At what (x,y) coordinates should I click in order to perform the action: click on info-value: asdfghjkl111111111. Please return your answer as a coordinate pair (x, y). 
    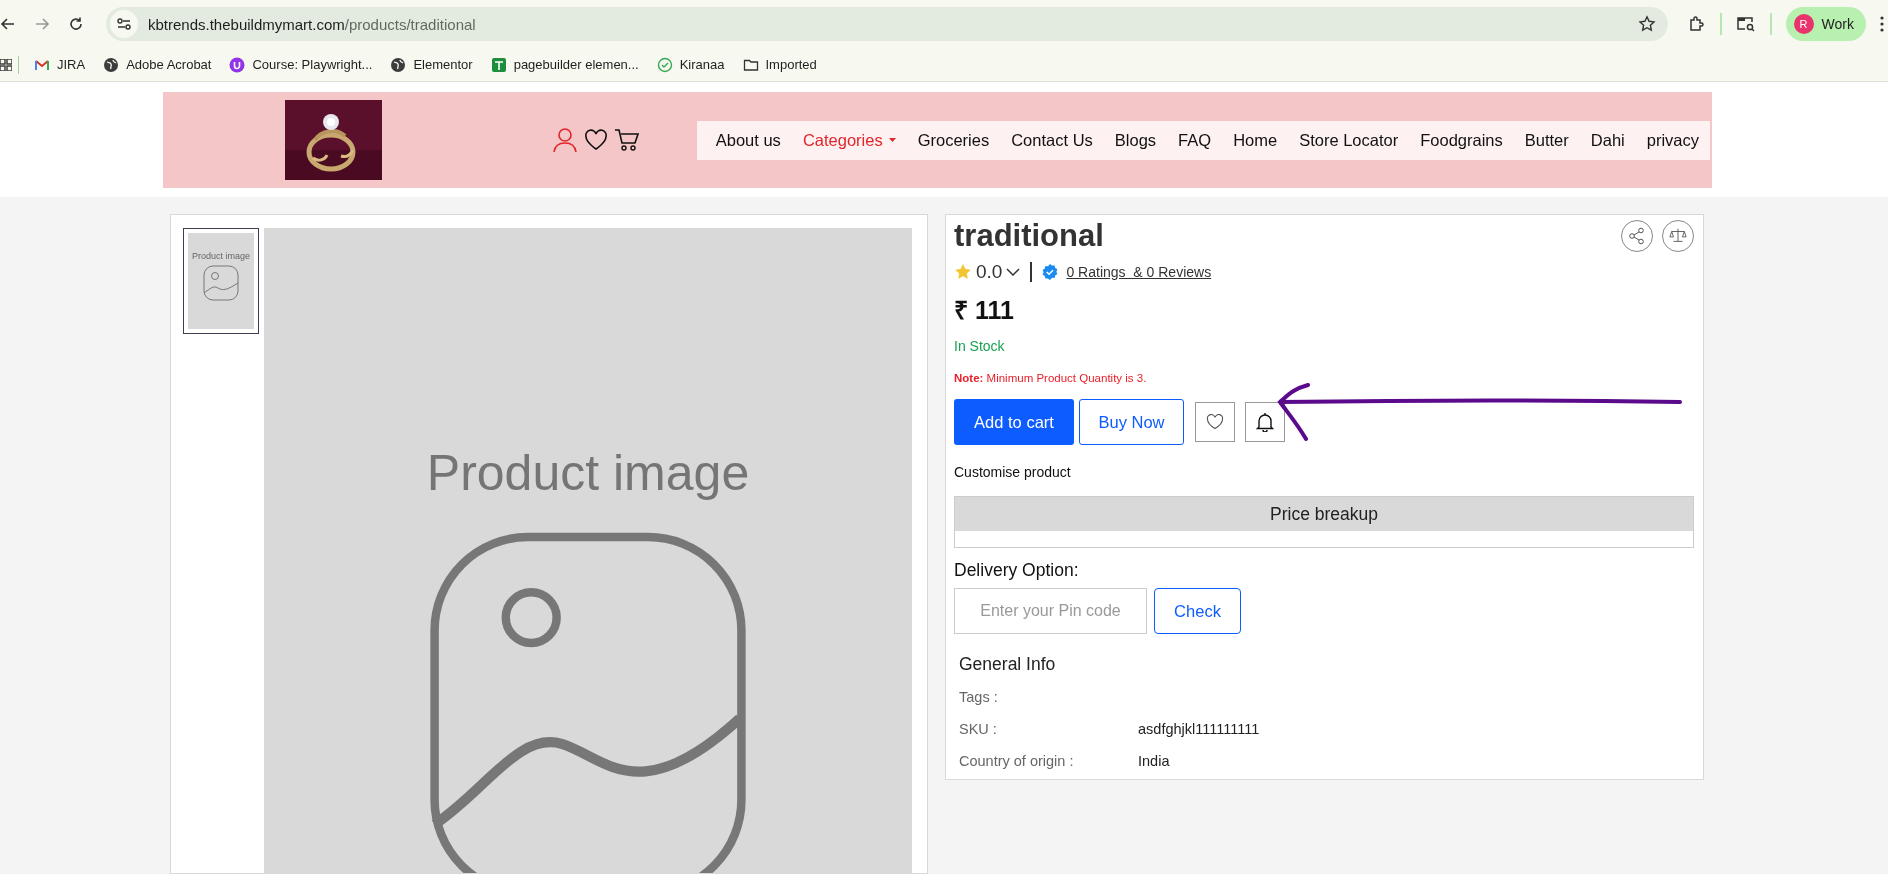
    Looking at the image, I should click on (1199, 729).